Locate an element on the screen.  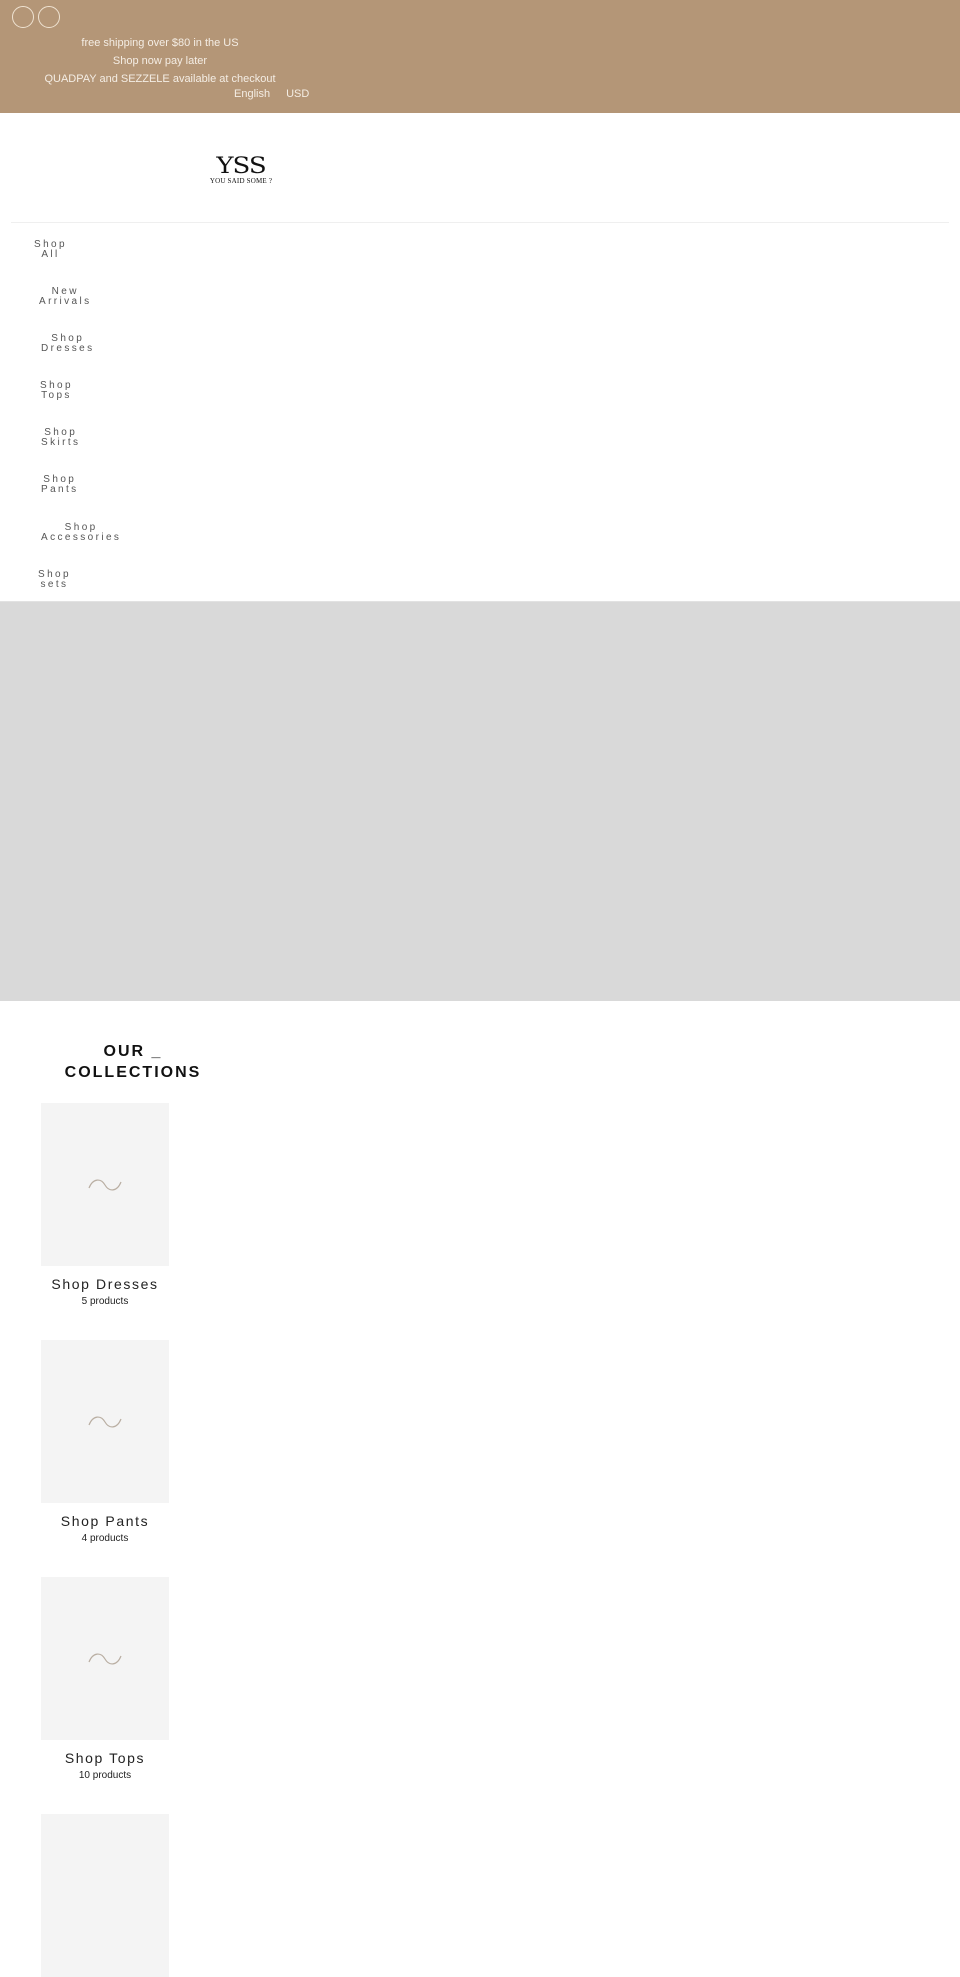
collection-card is located at coordinates (105, 1895).